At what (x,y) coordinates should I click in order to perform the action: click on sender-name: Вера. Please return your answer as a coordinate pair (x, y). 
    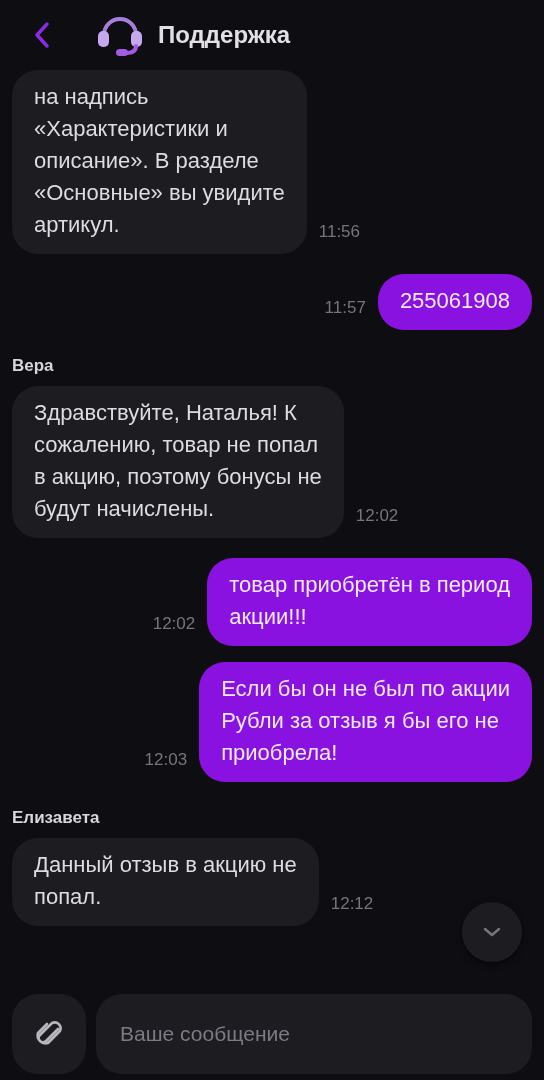
    Looking at the image, I should click on (33, 366).